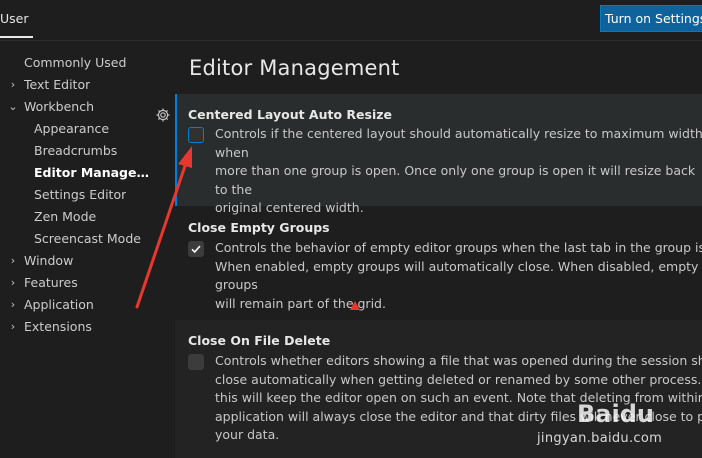  I want to click on focus-indicator, so click(176, 150).